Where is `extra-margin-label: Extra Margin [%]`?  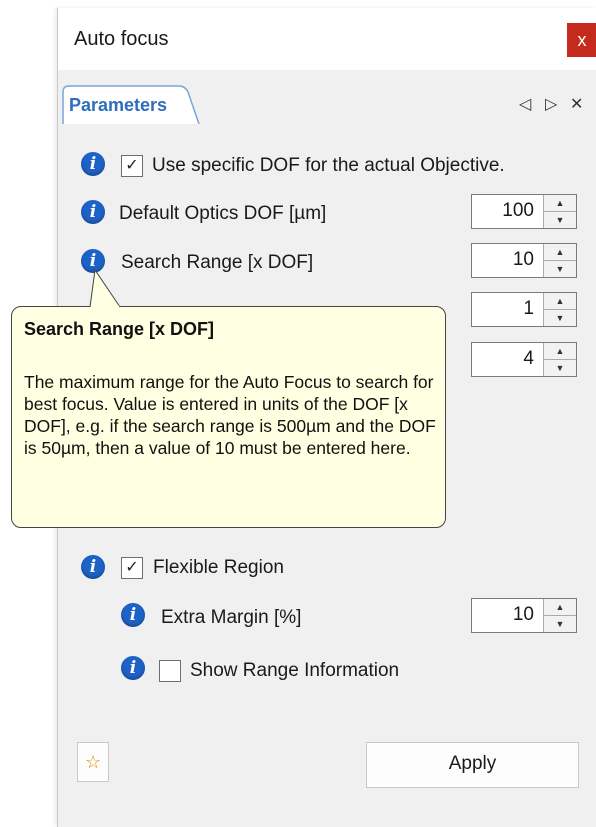
extra-margin-label: Extra Margin [%] is located at coordinates (231, 617).